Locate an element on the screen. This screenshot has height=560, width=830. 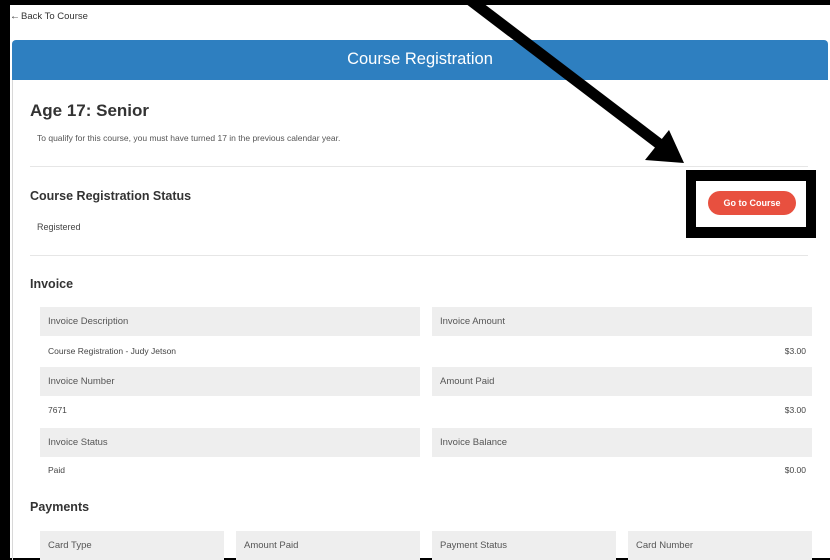
invoice-number-label: Invoice Number is located at coordinates (230, 381).